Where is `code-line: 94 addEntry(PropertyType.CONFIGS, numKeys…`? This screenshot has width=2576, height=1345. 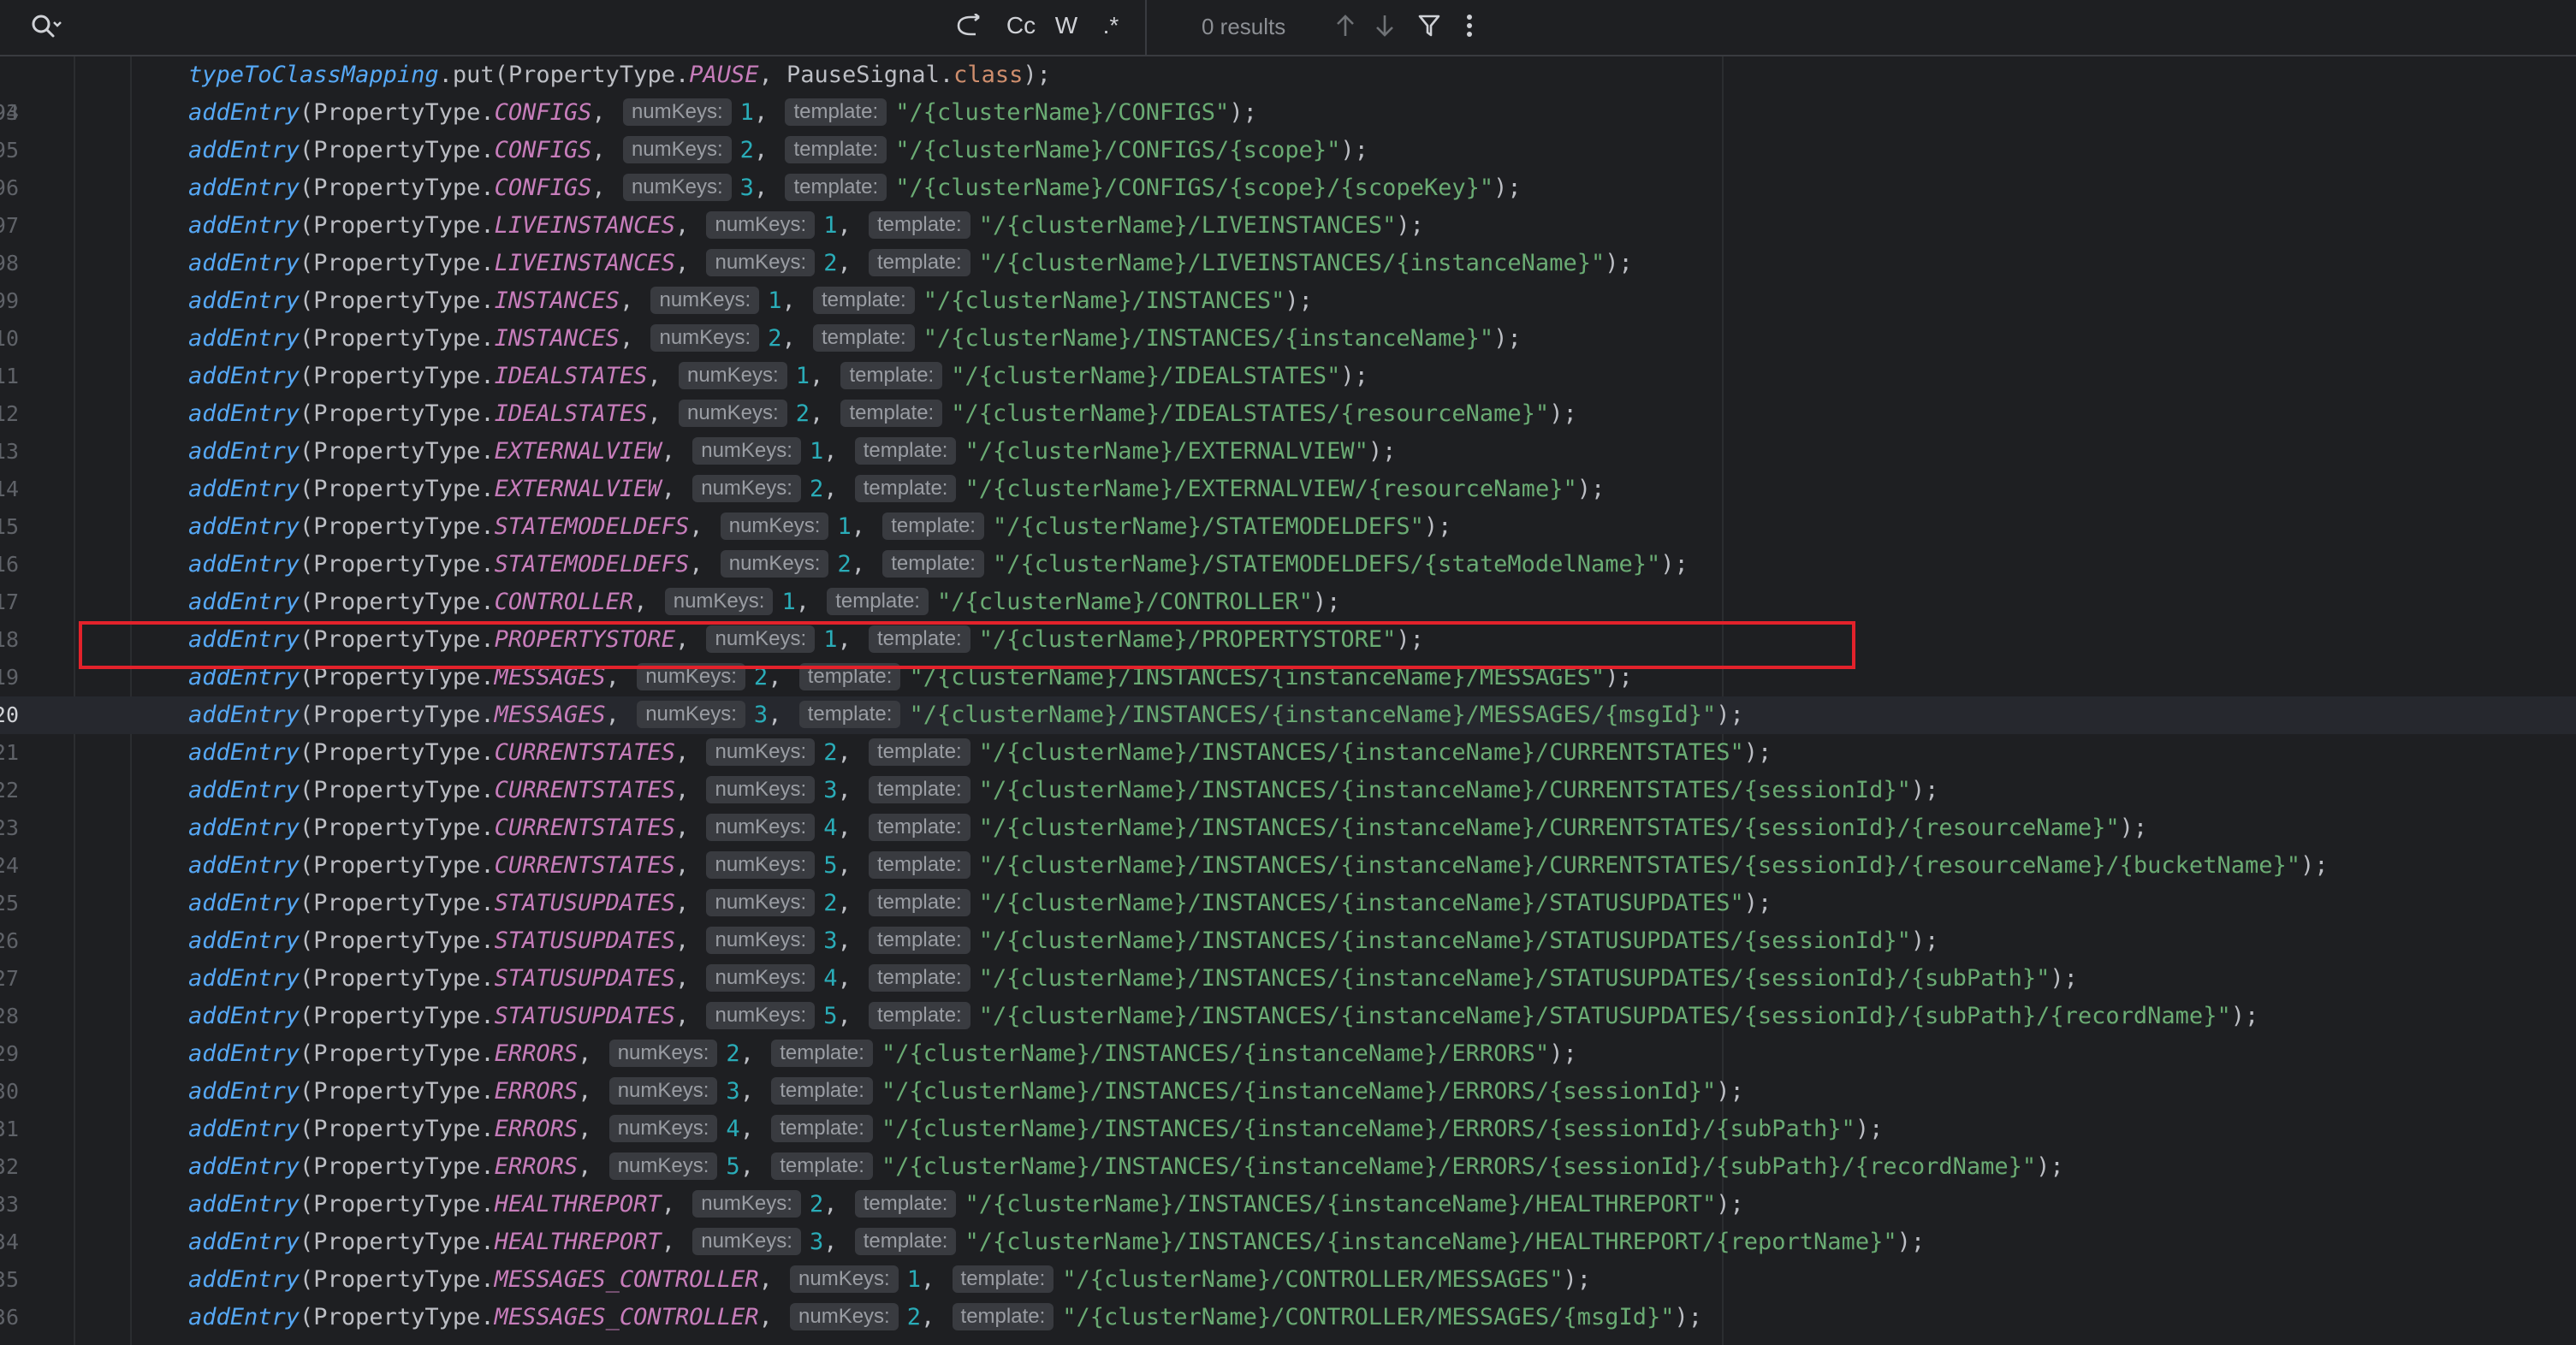
code-line: 94 addEntry(PropertyType.CONFIGS, numKeys… is located at coordinates (1288, 113).